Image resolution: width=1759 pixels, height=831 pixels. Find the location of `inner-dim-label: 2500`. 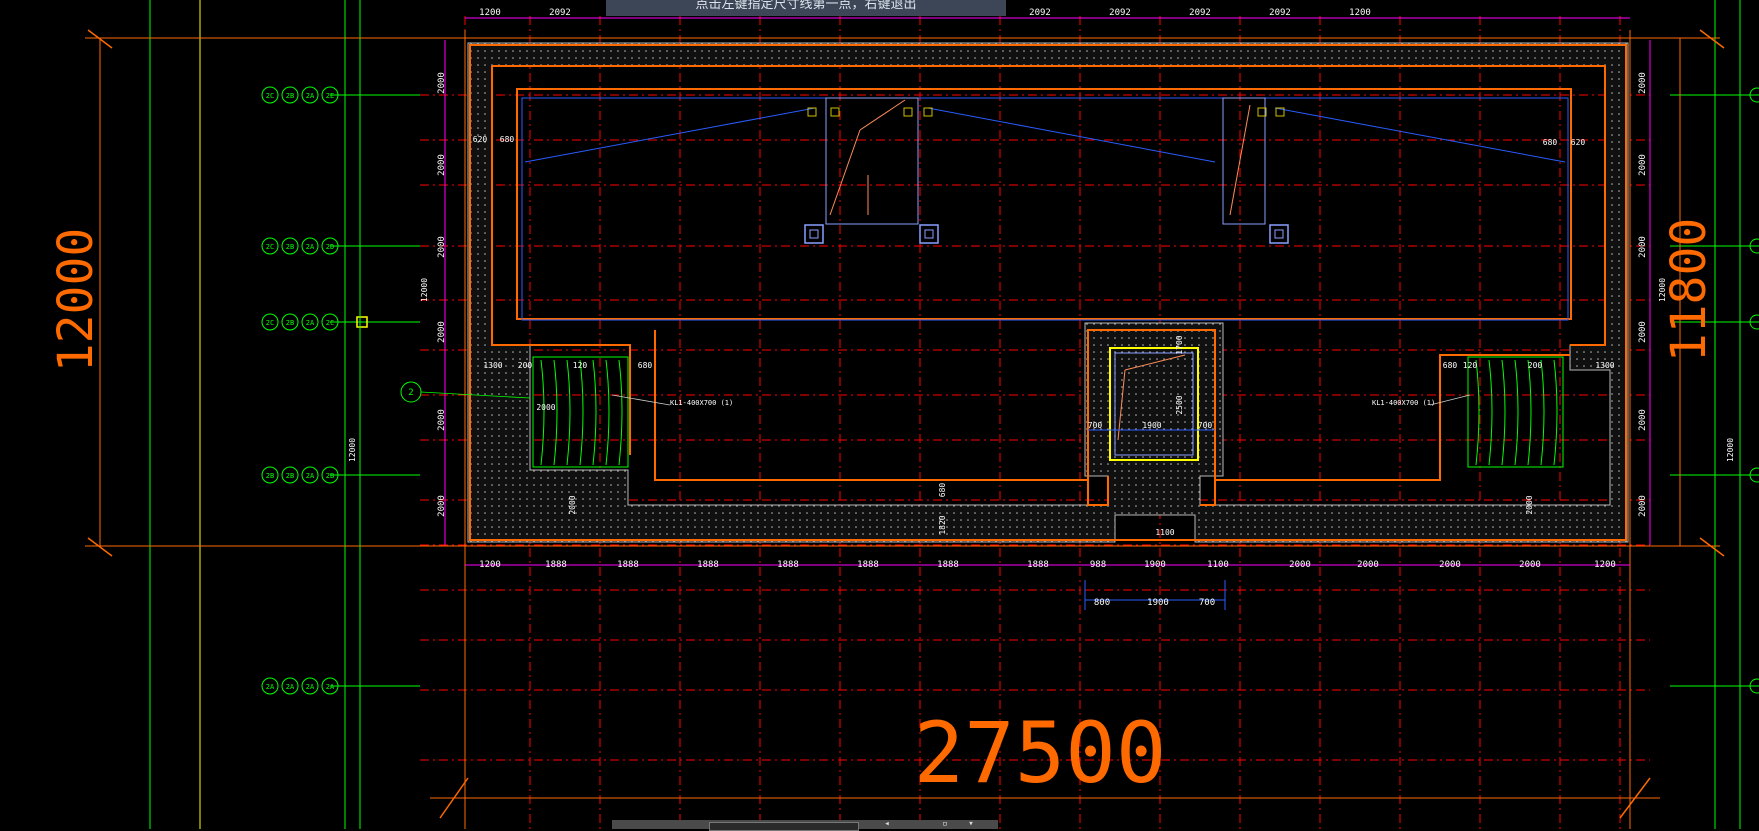

inner-dim-label: 2500 is located at coordinates (1179, 404).